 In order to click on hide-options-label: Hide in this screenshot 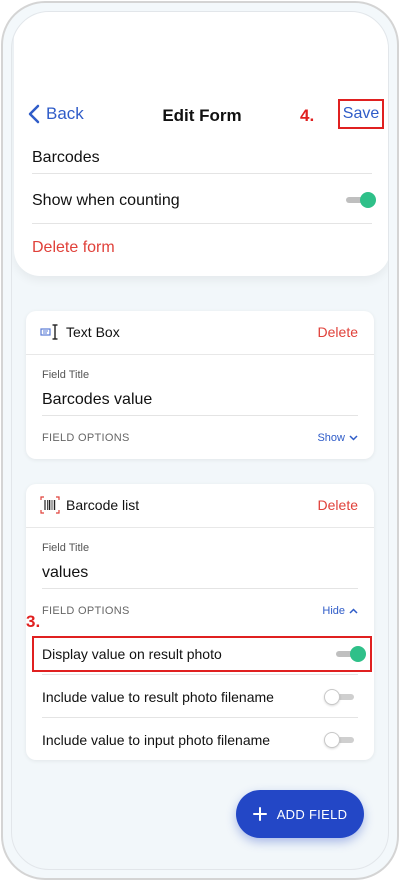, I will do `click(333, 611)`.